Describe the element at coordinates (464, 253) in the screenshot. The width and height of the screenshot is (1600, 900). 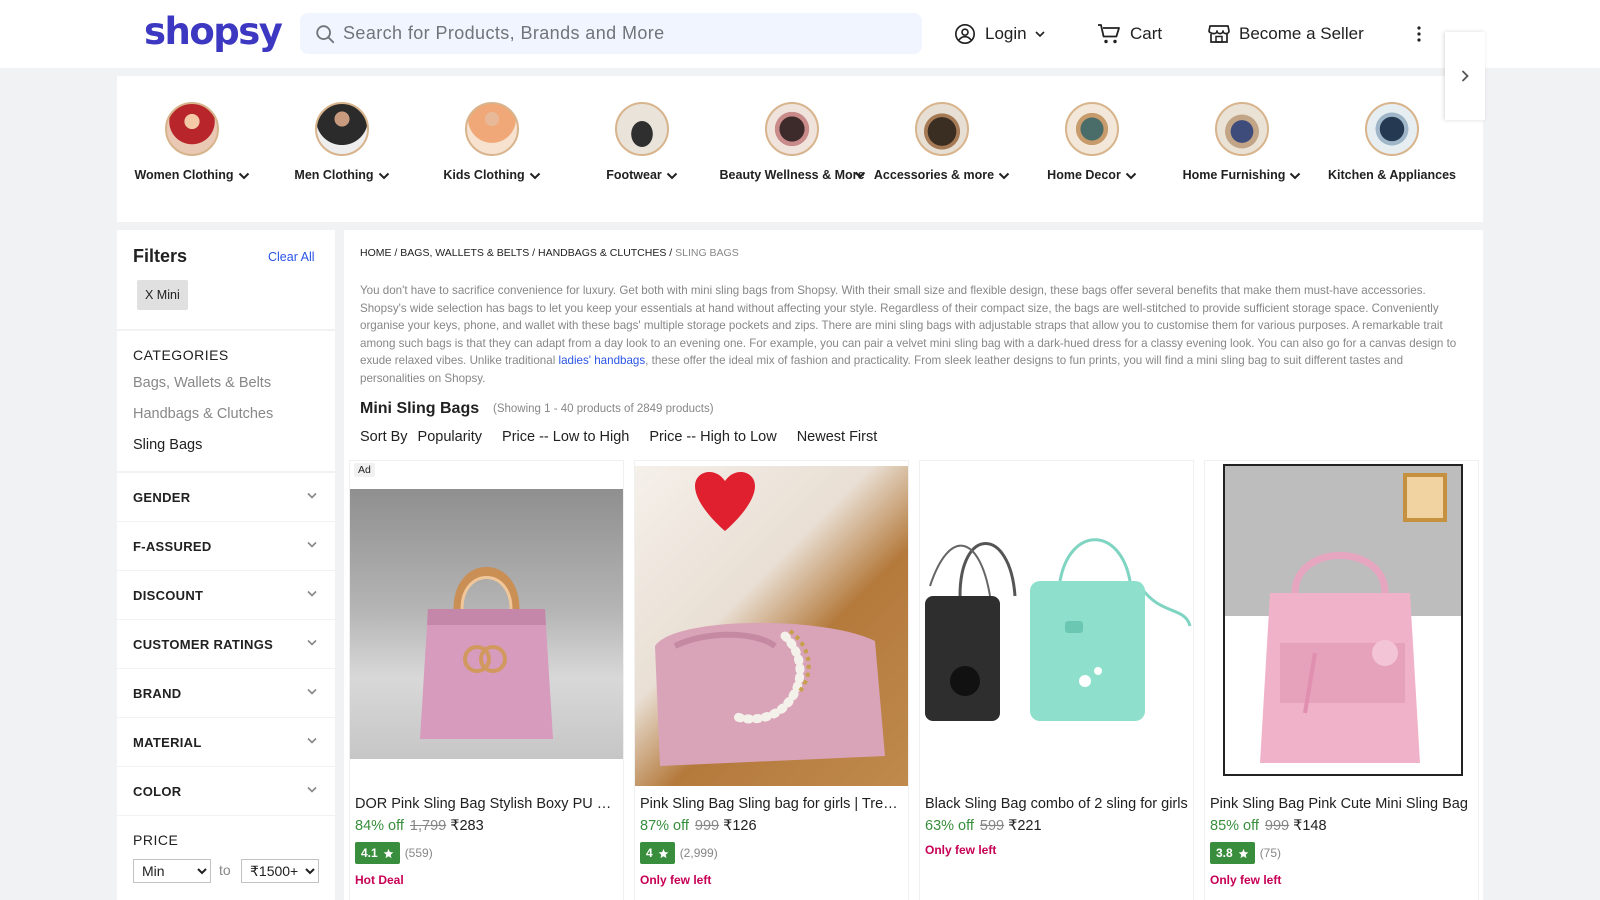
I see `breadcrumb-bags-wallets-belts: BAGS, WALLETS & BELTS` at that location.